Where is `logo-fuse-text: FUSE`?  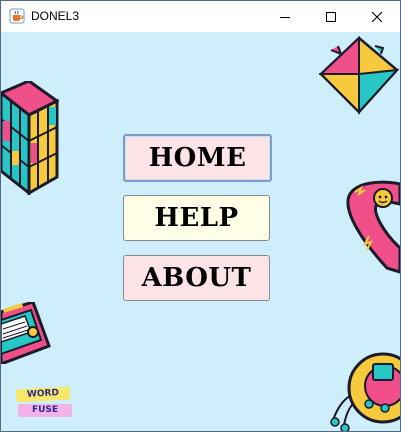
logo-fuse-text: FUSE is located at coordinates (45, 410).